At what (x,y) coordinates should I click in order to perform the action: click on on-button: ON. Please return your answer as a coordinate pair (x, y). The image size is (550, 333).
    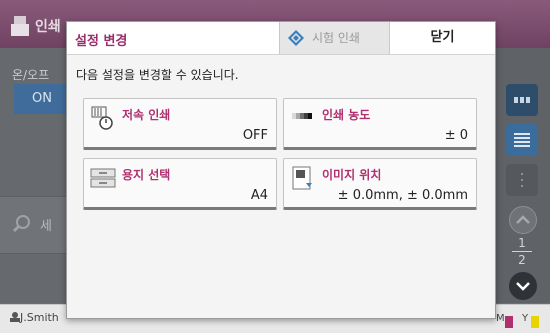
    Looking at the image, I should click on (40, 99).